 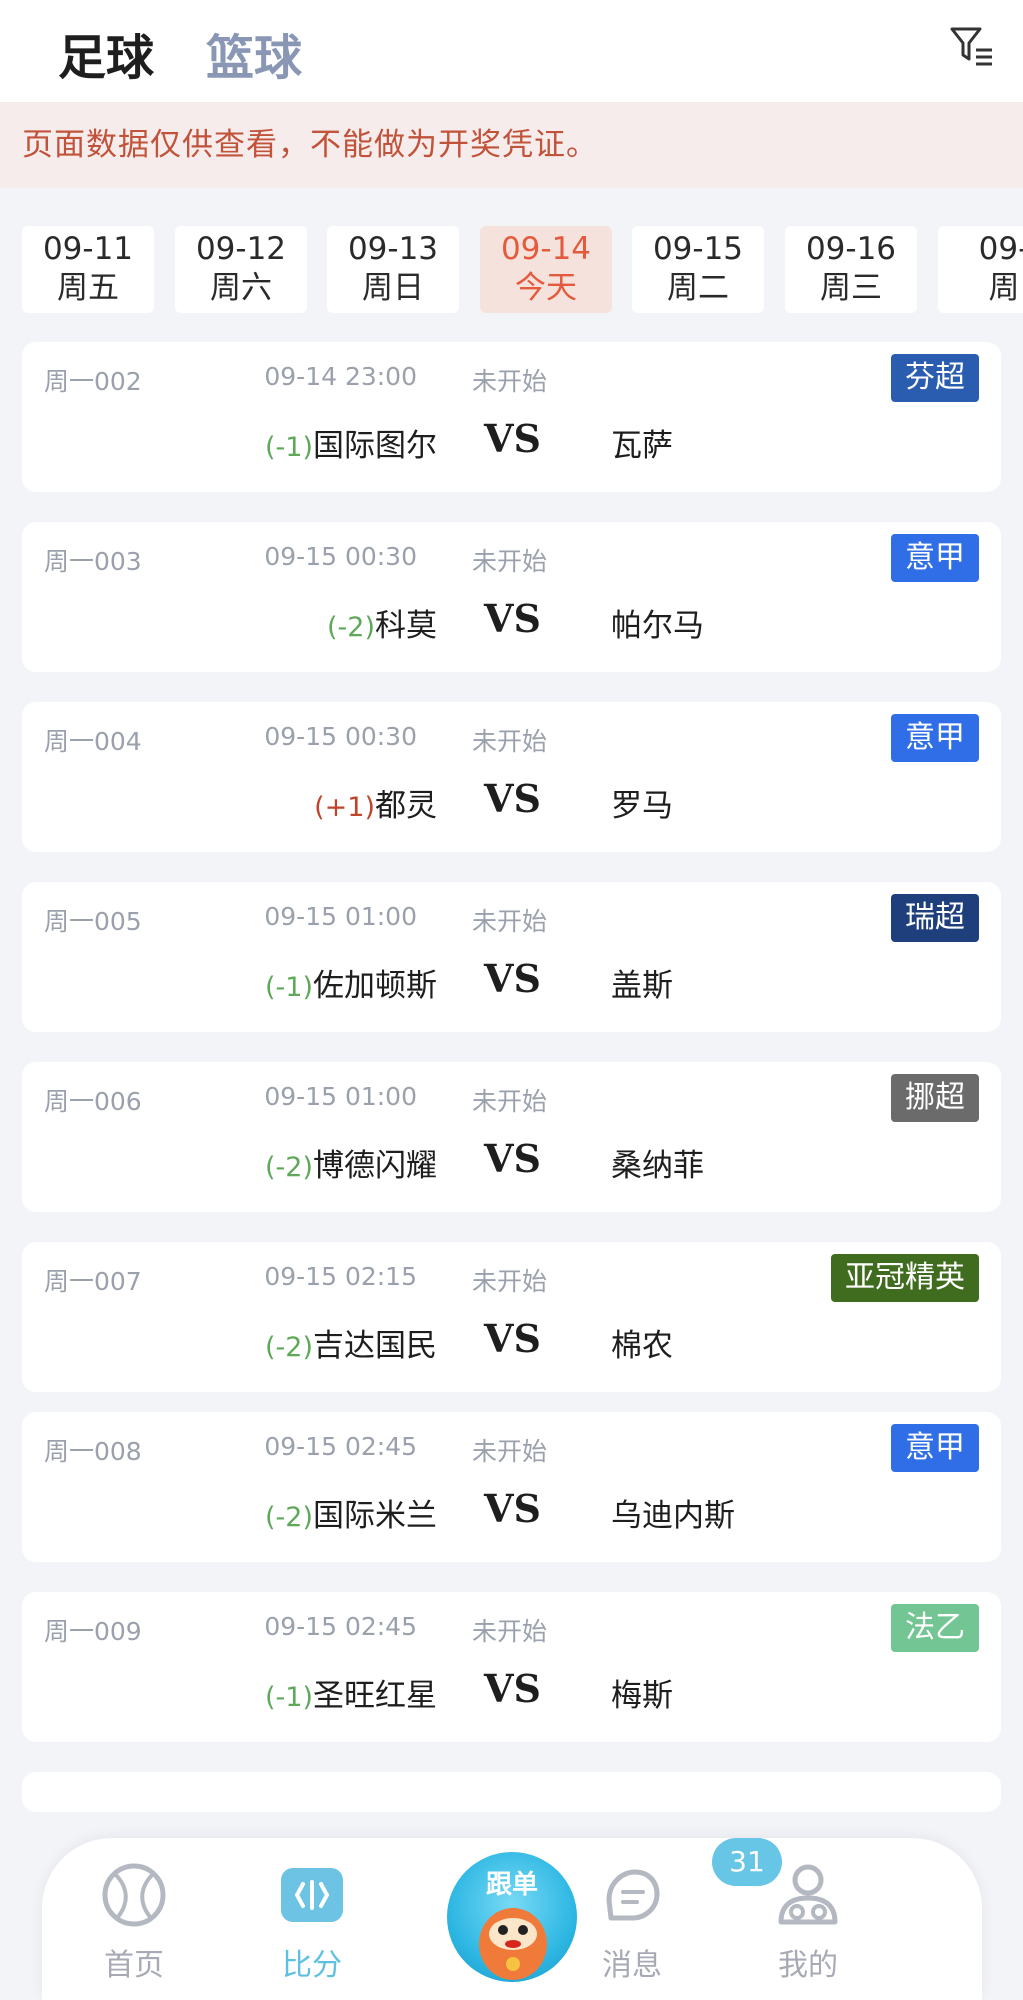 I want to click on nav-follow-mascot: 跟单, so click(x=512, y=1917).